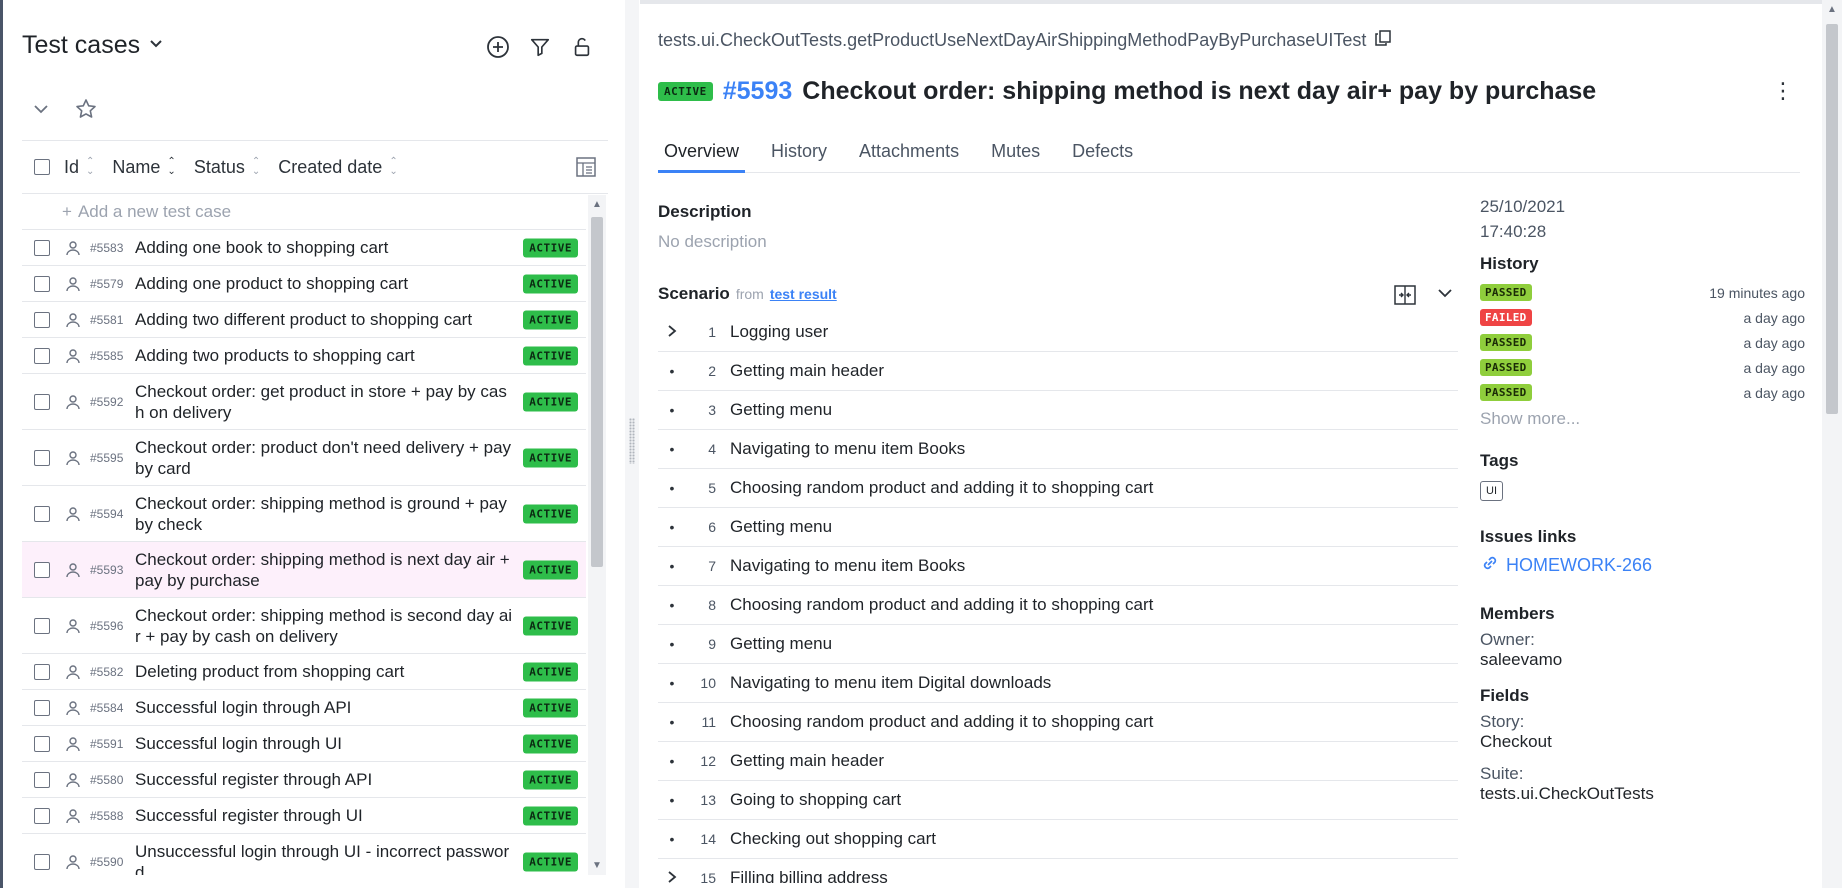 Image resolution: width=1842 pixels, height=888 pixels. What do you see at coordinates (1783, 91) in the screenshot?
I see `more-options-icon: ⋮` at bounding box center [1783, 91].